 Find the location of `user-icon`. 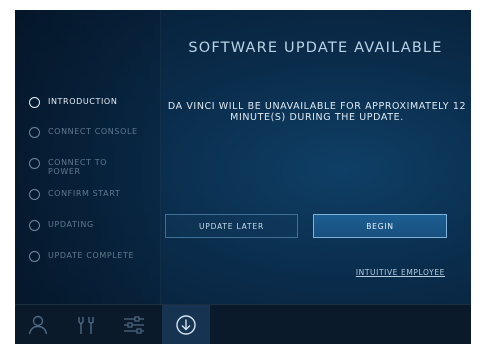

user-icon is located at coordinates (37, 325).